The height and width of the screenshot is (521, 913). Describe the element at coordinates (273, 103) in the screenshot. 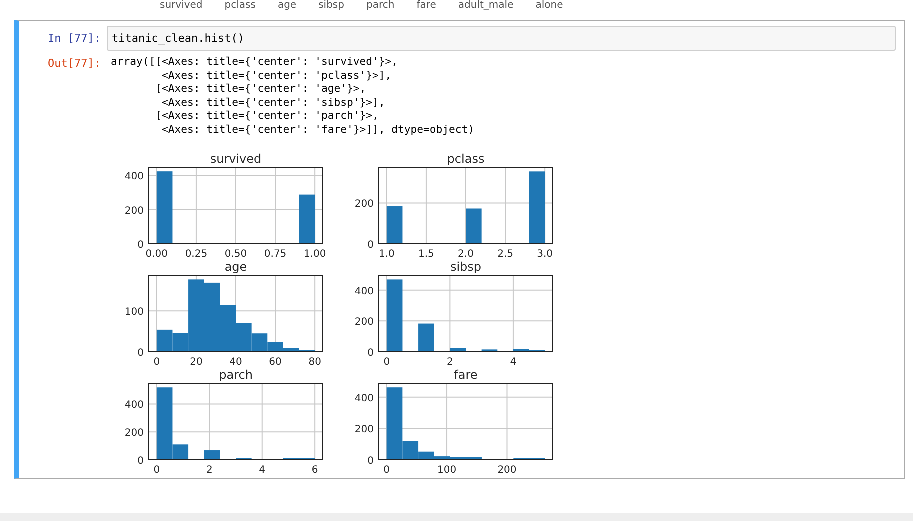

I see `output-line: <Axes: title={'center': 'sibsp'}>],` at that location.